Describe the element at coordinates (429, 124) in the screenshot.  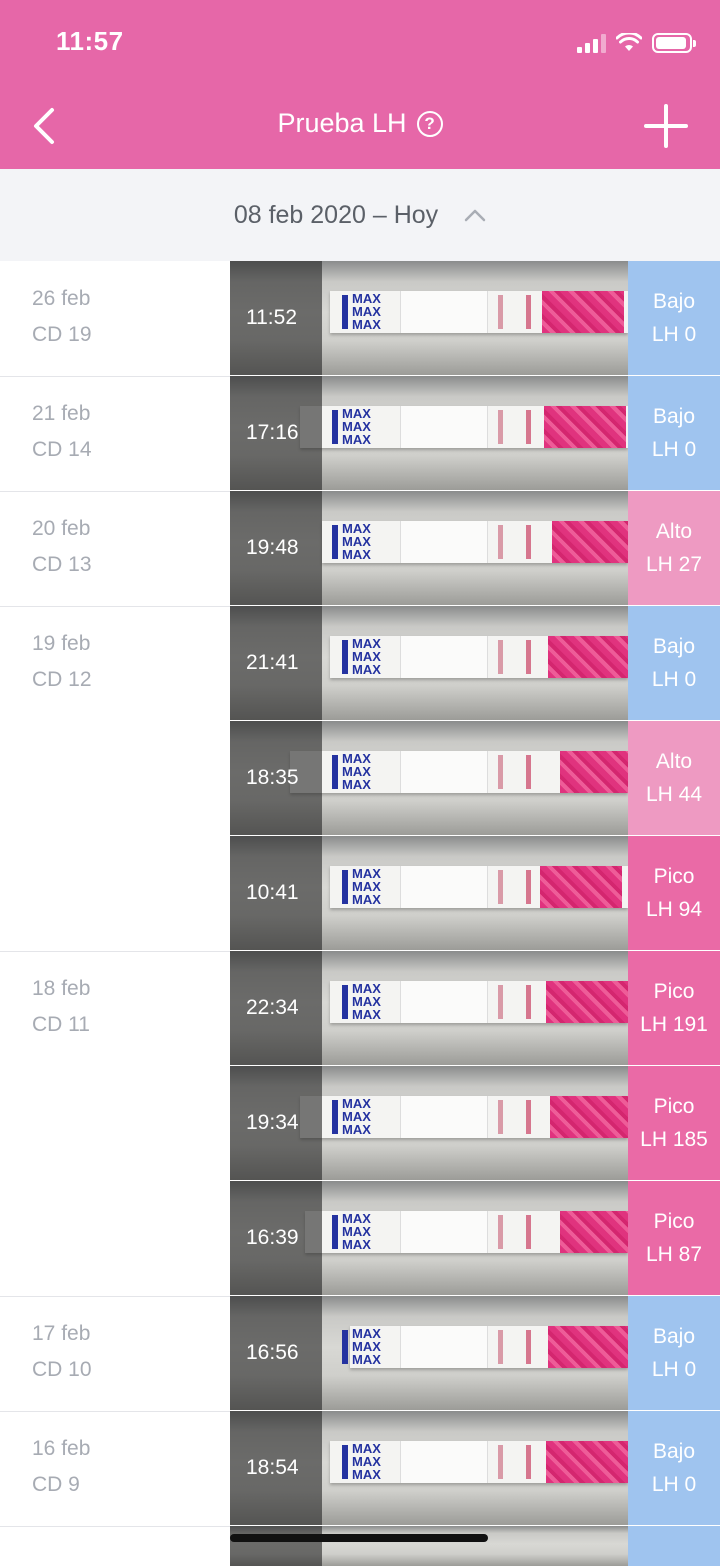
I see `help-icon: ?` at that location.